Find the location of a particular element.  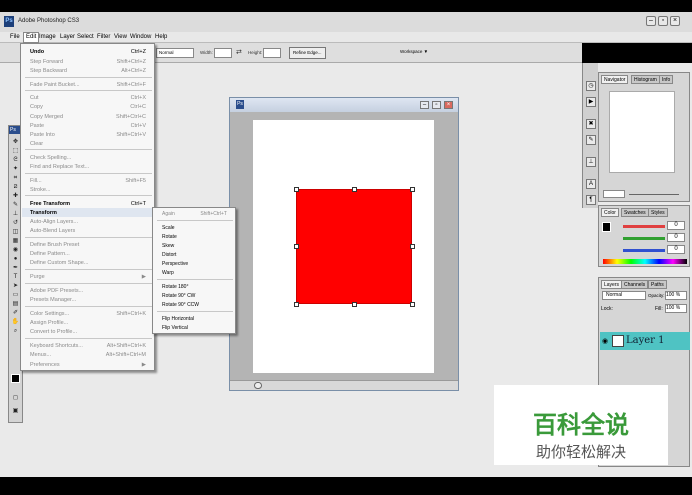

blue-value: 0 is located at coordinates (676, 249).